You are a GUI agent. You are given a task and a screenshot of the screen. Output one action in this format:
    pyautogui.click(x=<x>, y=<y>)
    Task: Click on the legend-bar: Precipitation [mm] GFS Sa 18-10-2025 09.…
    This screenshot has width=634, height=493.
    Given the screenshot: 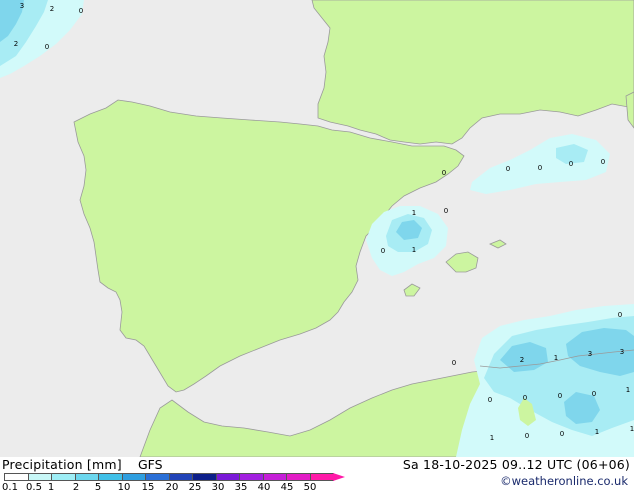 What is the action you would take?
    pyautogui.click(x=317, y=475)
    